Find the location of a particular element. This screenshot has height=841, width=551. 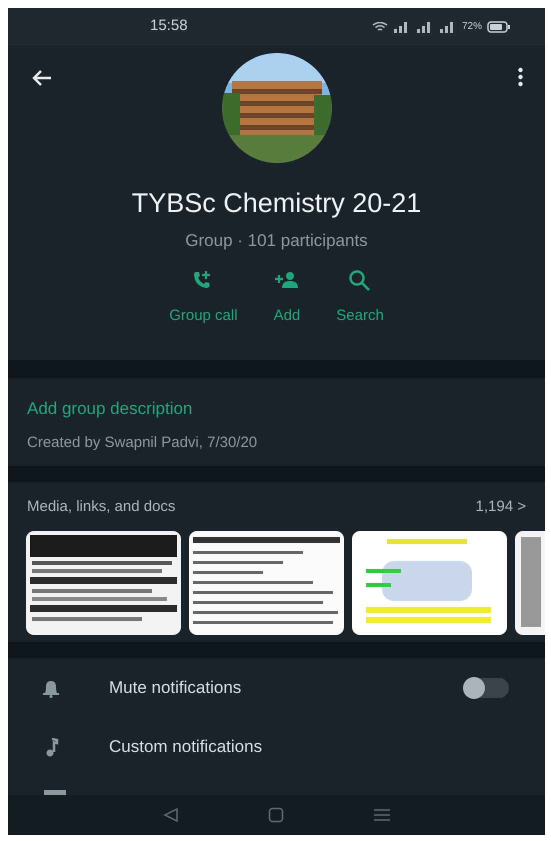

settings-row: Custom notifications is located at coordinates (276, 746).